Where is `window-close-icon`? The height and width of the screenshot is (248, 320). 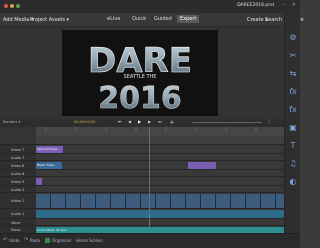
window-close-icon is located at coordinates (6, 6).